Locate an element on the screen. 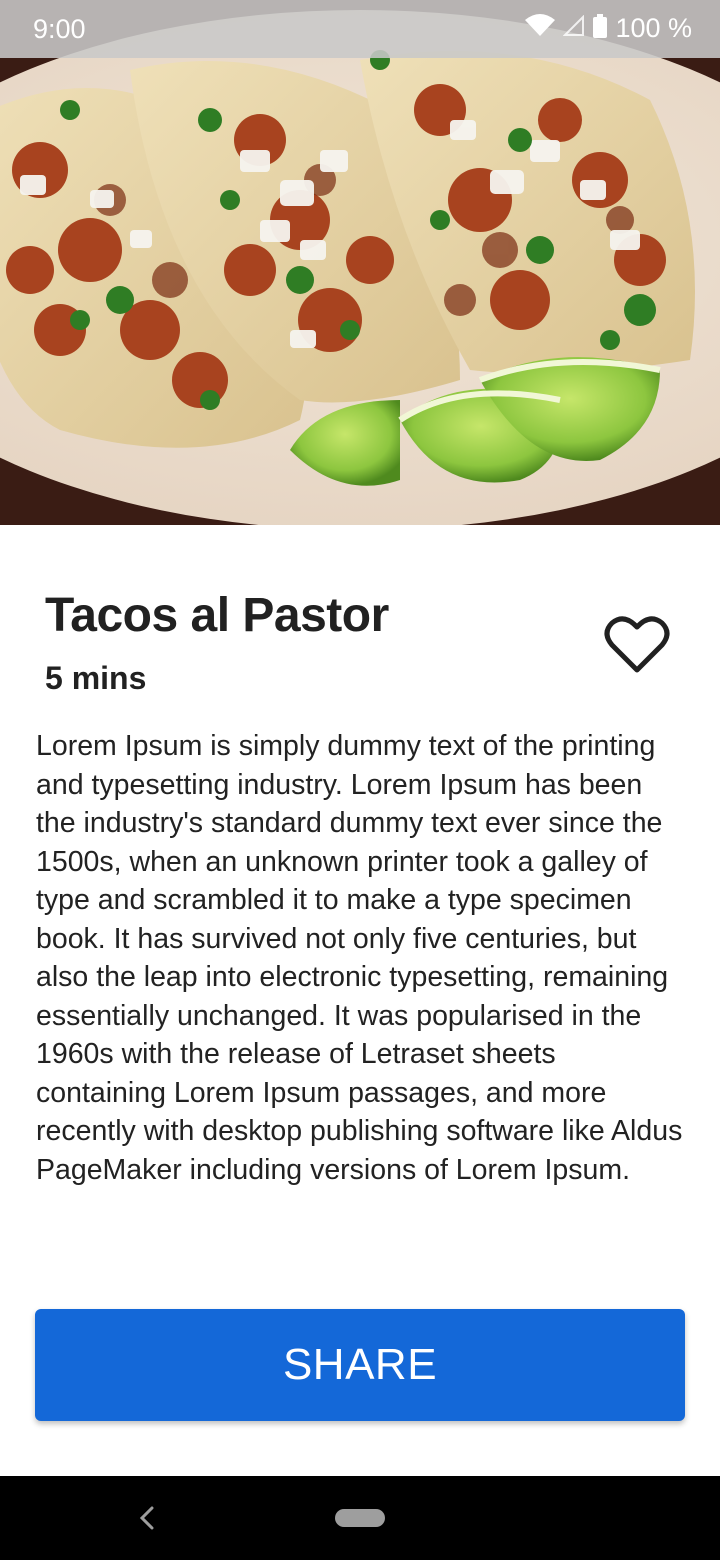  back-icon is located at coordinates (147, 1518).